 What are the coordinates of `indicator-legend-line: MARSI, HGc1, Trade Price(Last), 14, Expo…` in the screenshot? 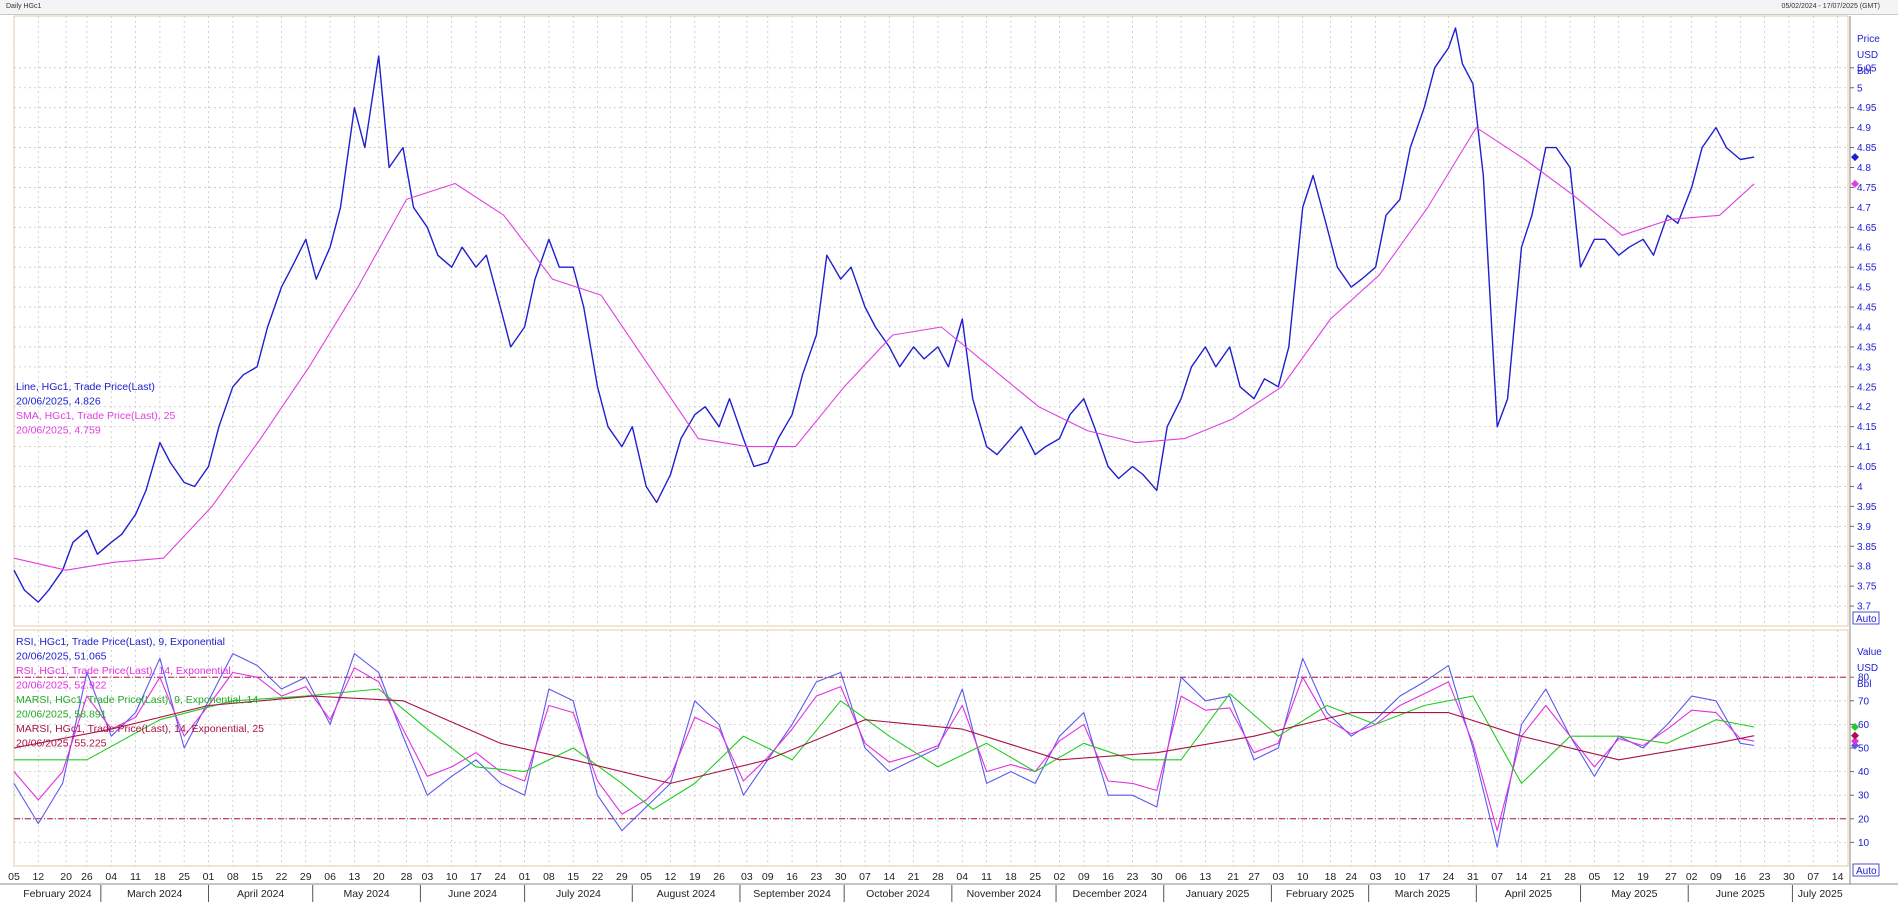 It's located at (140, 729).